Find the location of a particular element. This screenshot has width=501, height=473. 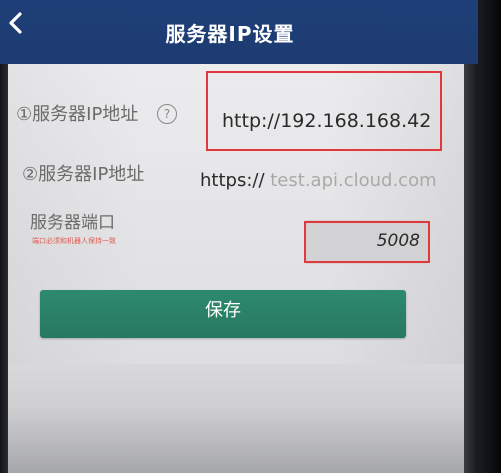

highlight-box-port is located at coordinates (367, 242).